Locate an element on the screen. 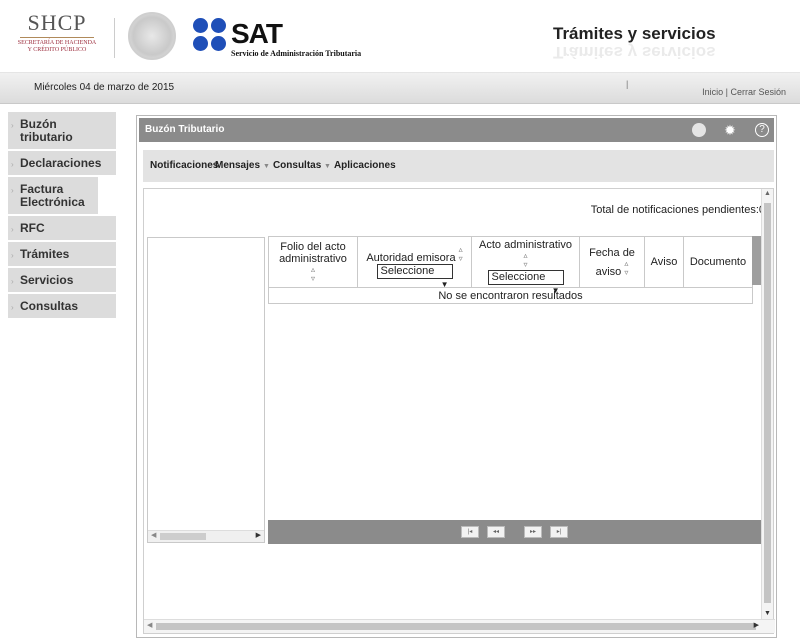  help-icon: ? is located at coordinates (762, 130).